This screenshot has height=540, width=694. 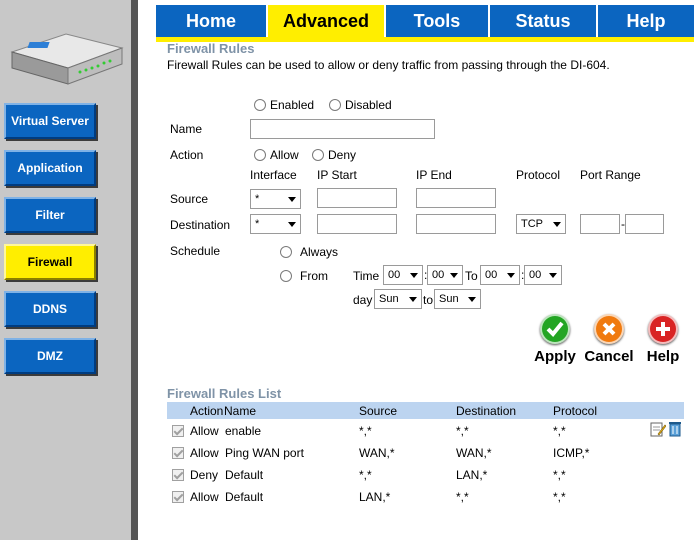 I want to click on source-label: Source, so click(x=189, y=199).